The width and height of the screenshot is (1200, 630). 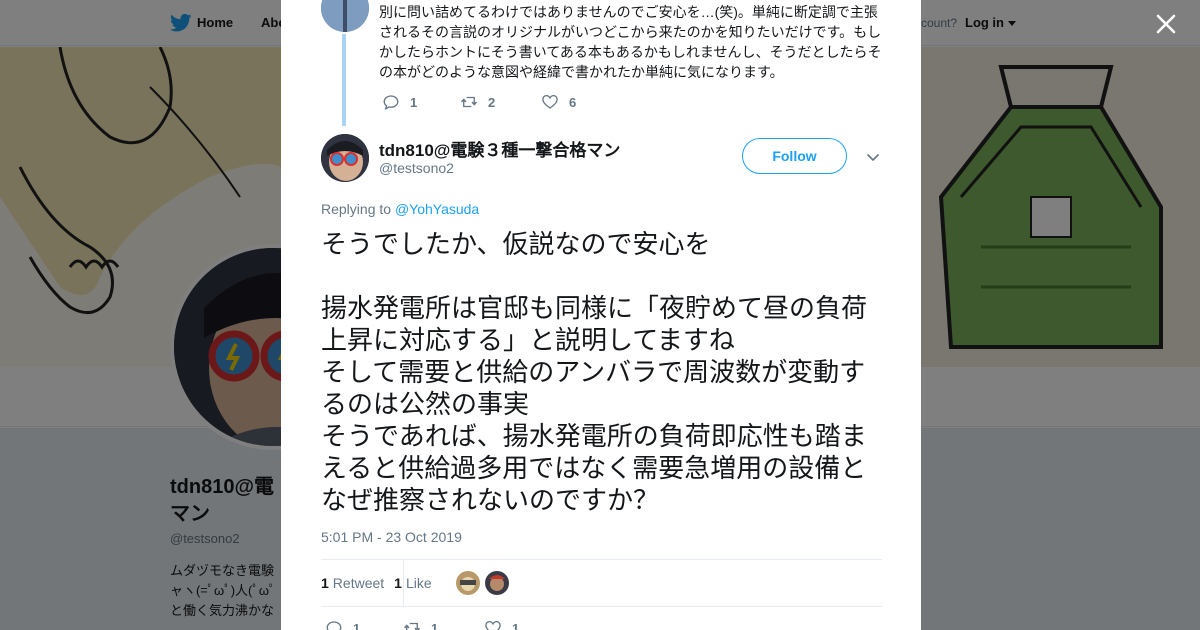 I want to click on stats-bottom-divider, so click(x=601, y=606).